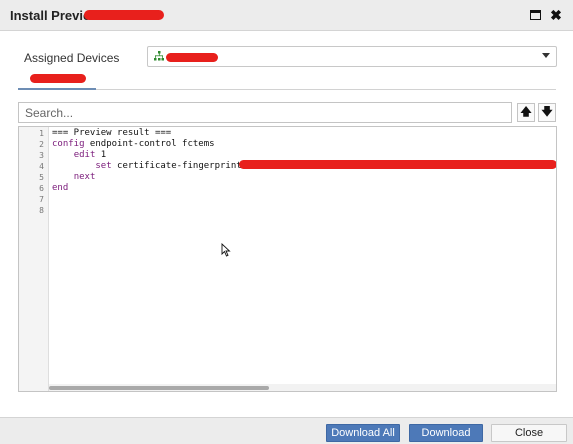 This screenshot has height=444, width=573. I want to click on code-keyword: end, so click(60, 188).